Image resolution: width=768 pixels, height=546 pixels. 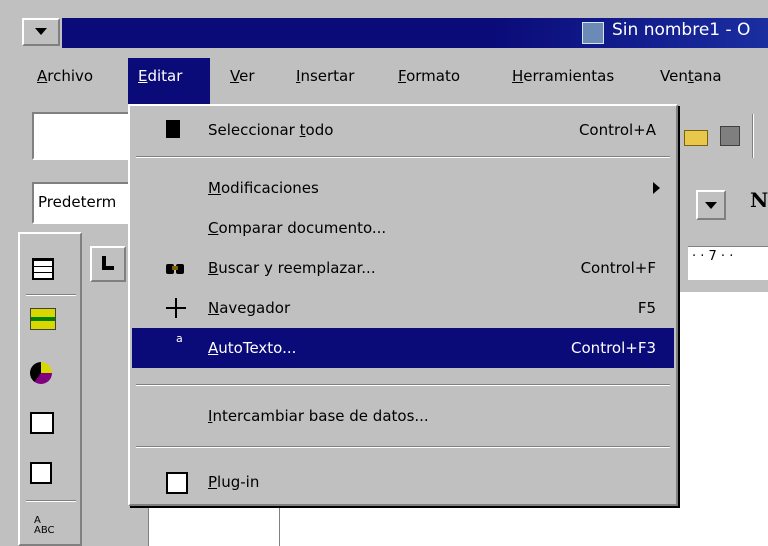 I want to click on menu-ventana: Ventana, so click(x=691, y=76).